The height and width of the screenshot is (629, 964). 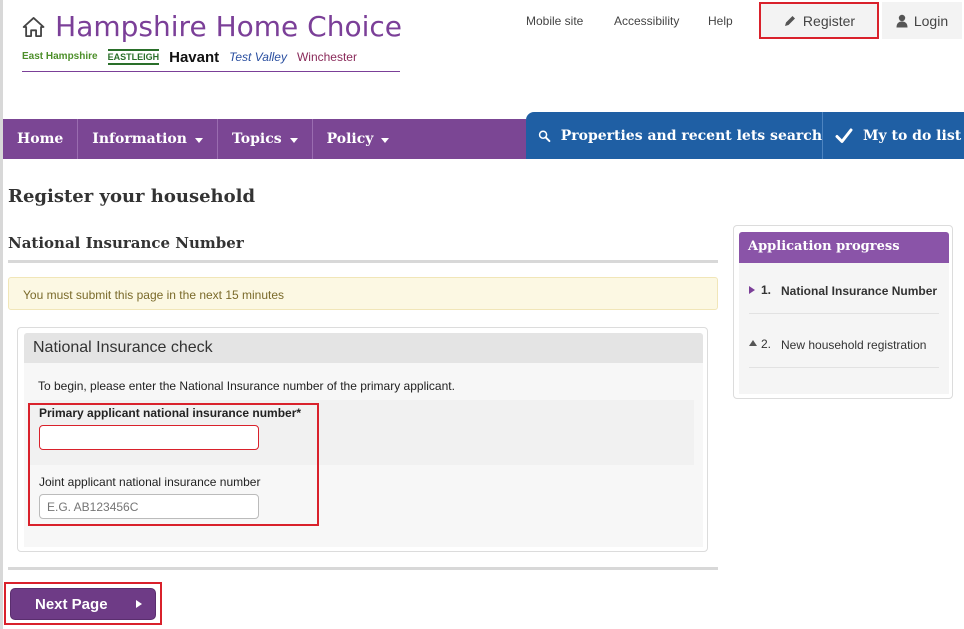 I want to click on register-label: Register, so click(x=829, y=20).